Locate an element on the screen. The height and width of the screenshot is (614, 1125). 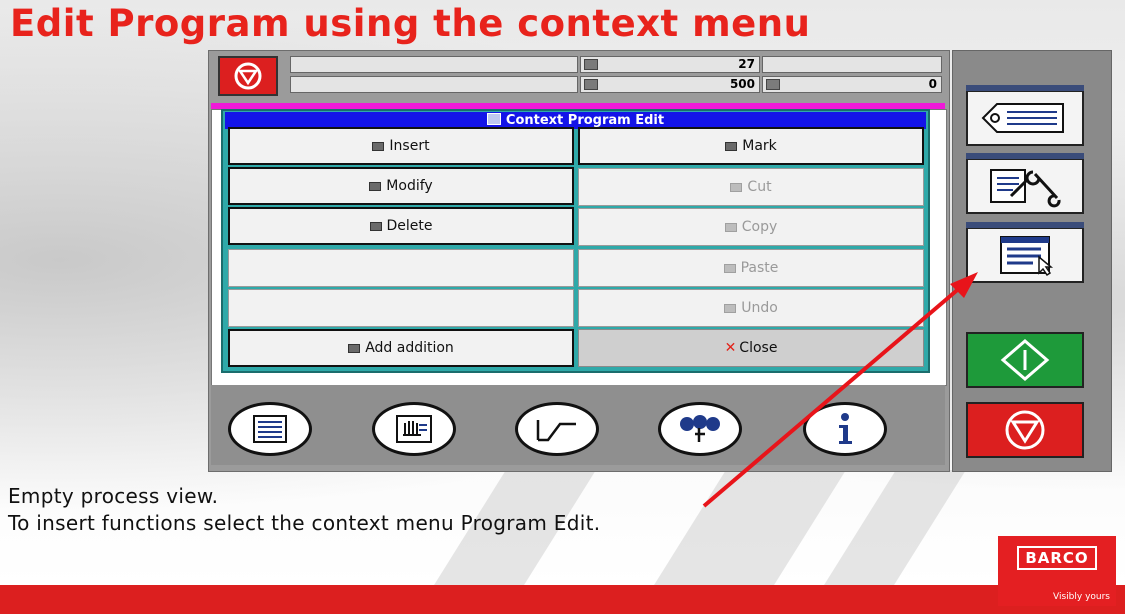
caption-line-1: Empty process view. is located at coordinates (113, 496).